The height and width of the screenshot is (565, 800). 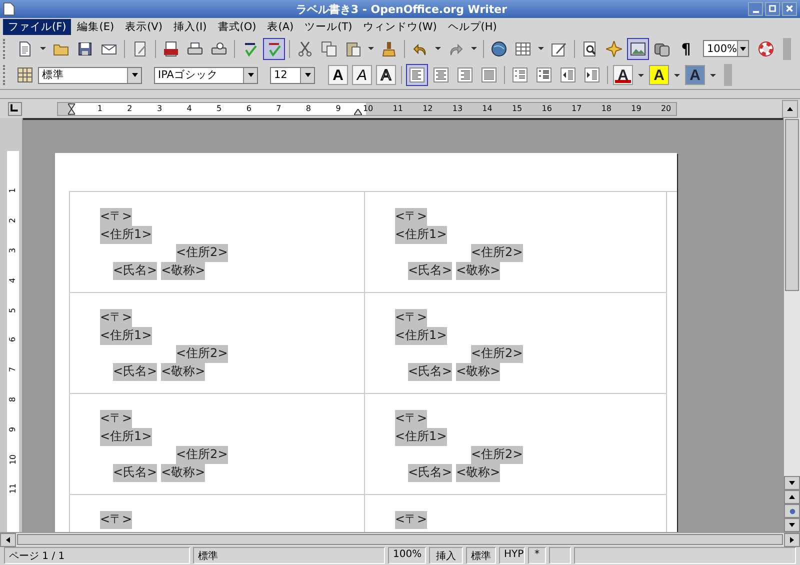 I want to click on close-button, so click(x=789, y=9).